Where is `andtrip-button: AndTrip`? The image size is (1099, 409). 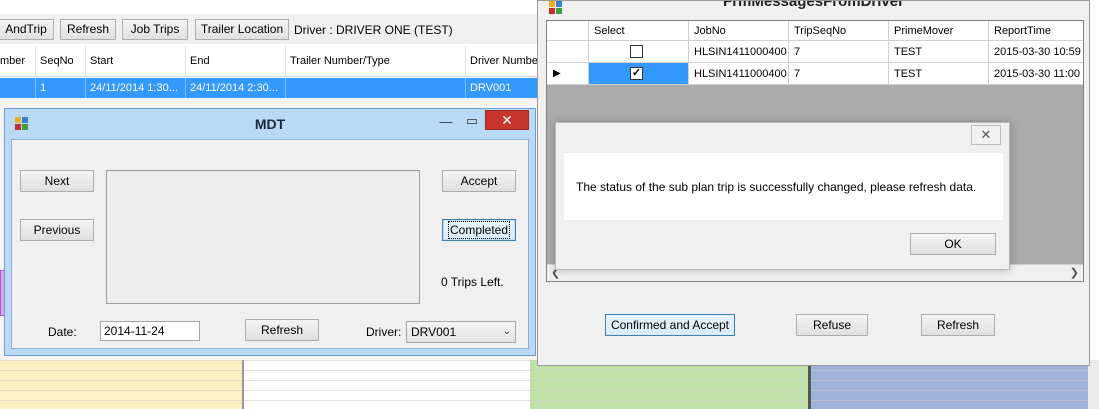
andtrip-button: AndTrip is located at coordinates (27, 29).